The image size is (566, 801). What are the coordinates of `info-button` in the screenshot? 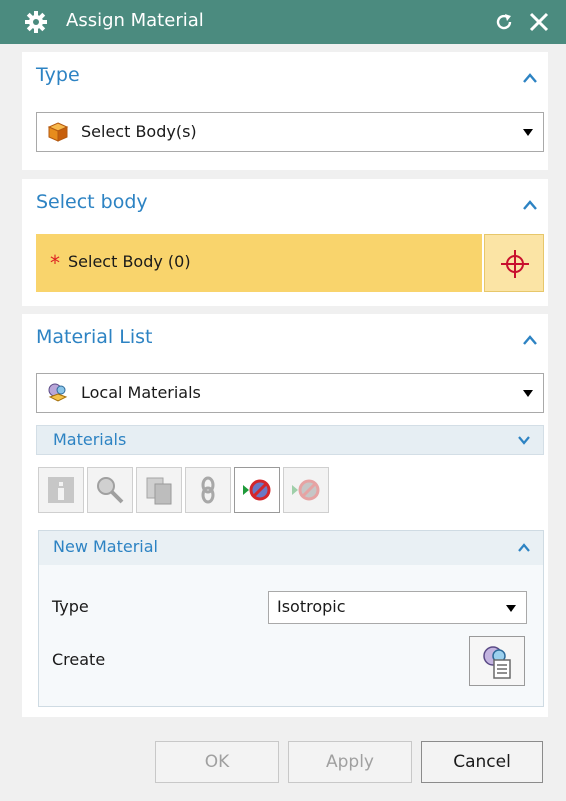 It's located at (61, 490).